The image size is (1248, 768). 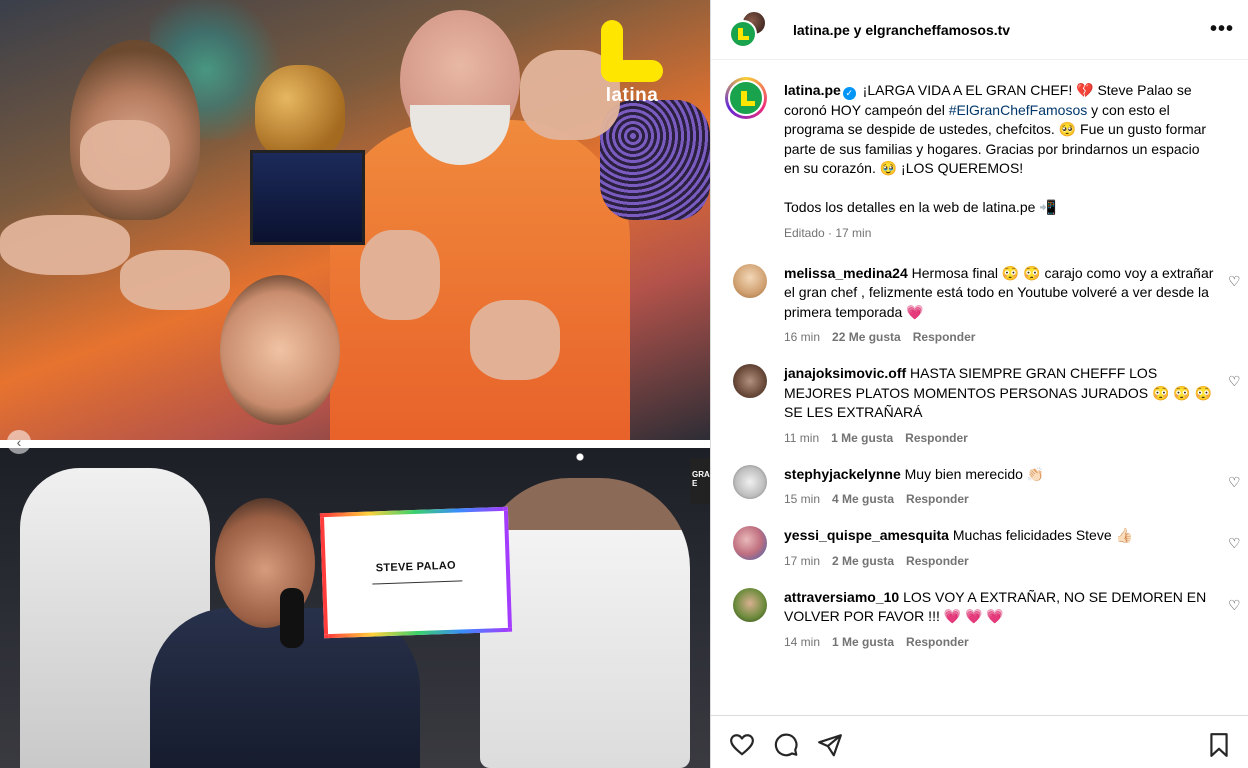 I want to click on media-divider, so click(x=355, y=444).